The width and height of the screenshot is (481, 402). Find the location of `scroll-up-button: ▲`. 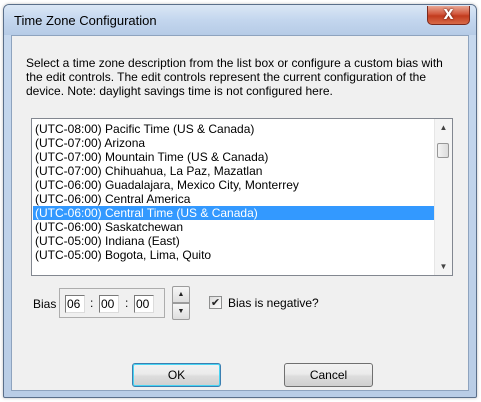

scroll-up-button: ▲ is located at coordinates (443, 127).